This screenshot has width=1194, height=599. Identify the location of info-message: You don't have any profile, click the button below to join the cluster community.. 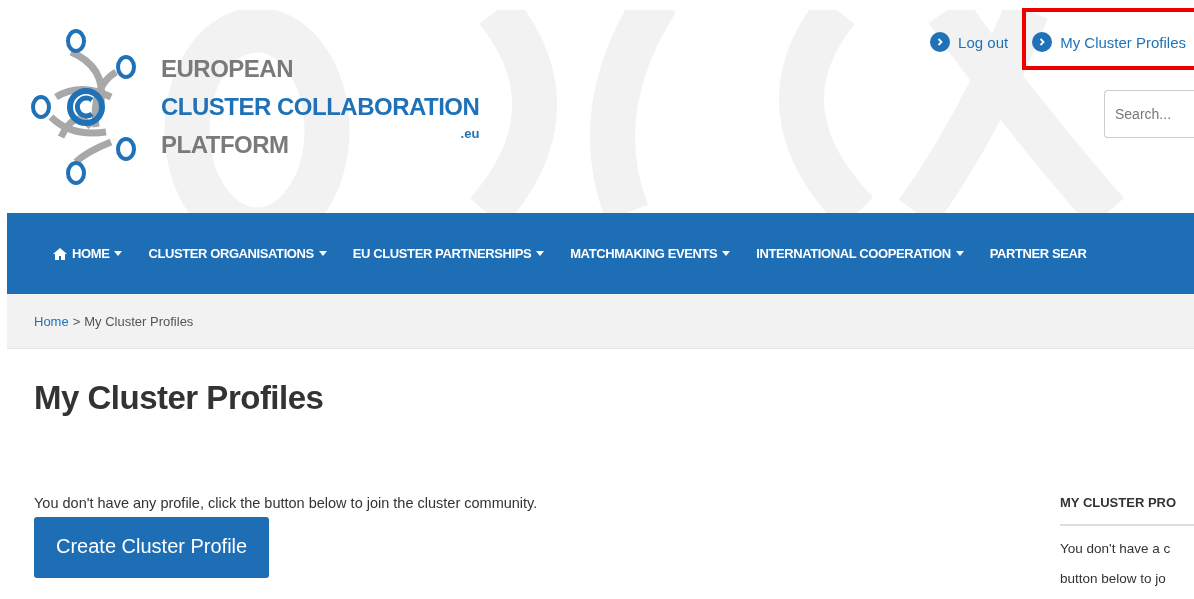
(286, 503).